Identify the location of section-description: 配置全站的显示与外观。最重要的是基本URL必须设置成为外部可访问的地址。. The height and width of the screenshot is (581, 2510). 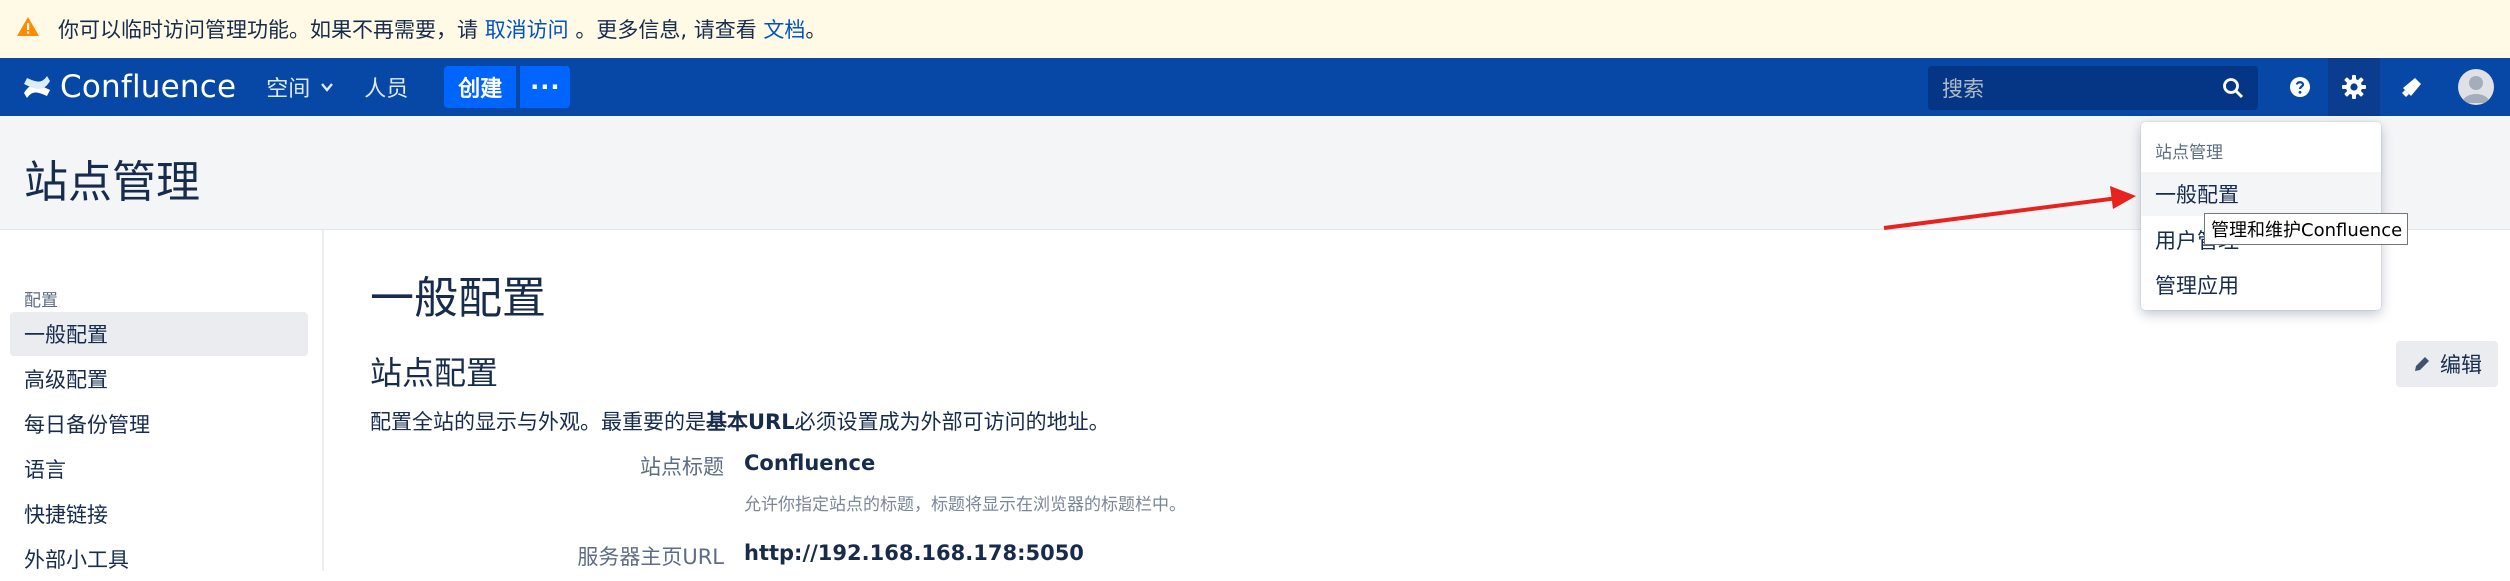
(740, 421).